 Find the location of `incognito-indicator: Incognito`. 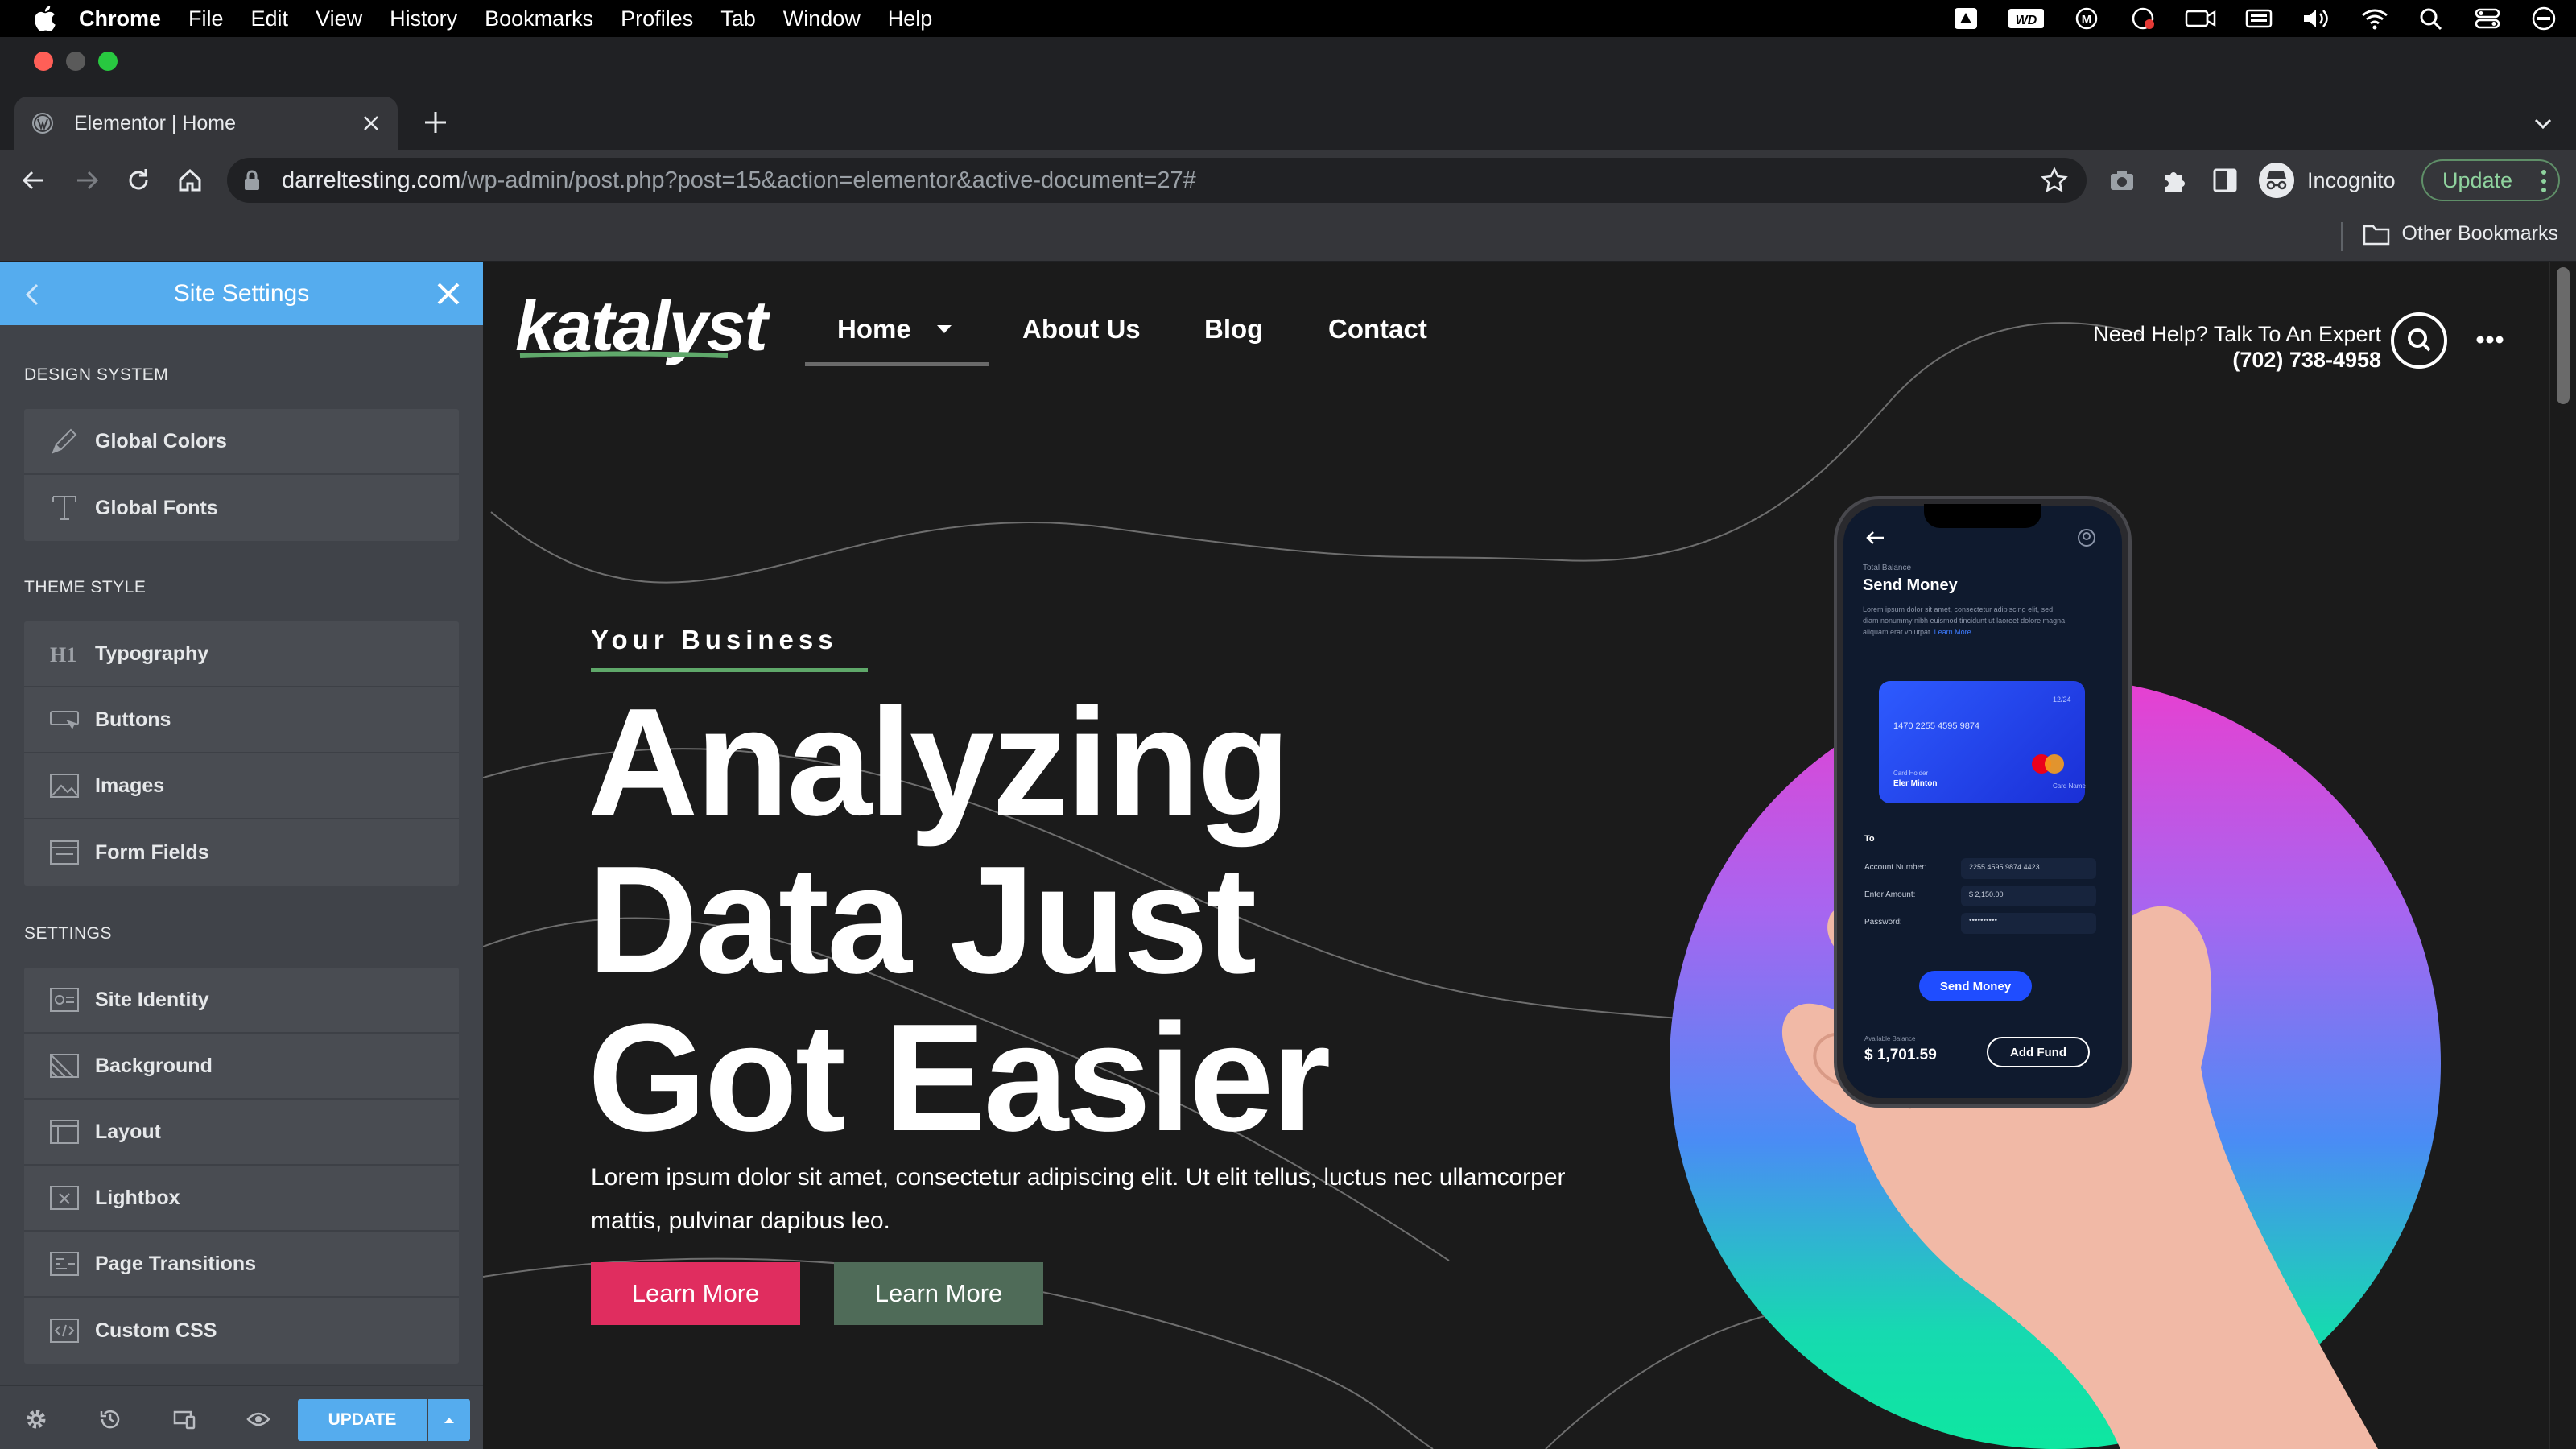

incognito-indicator: Incognito is located at coordinates (2327, 180).